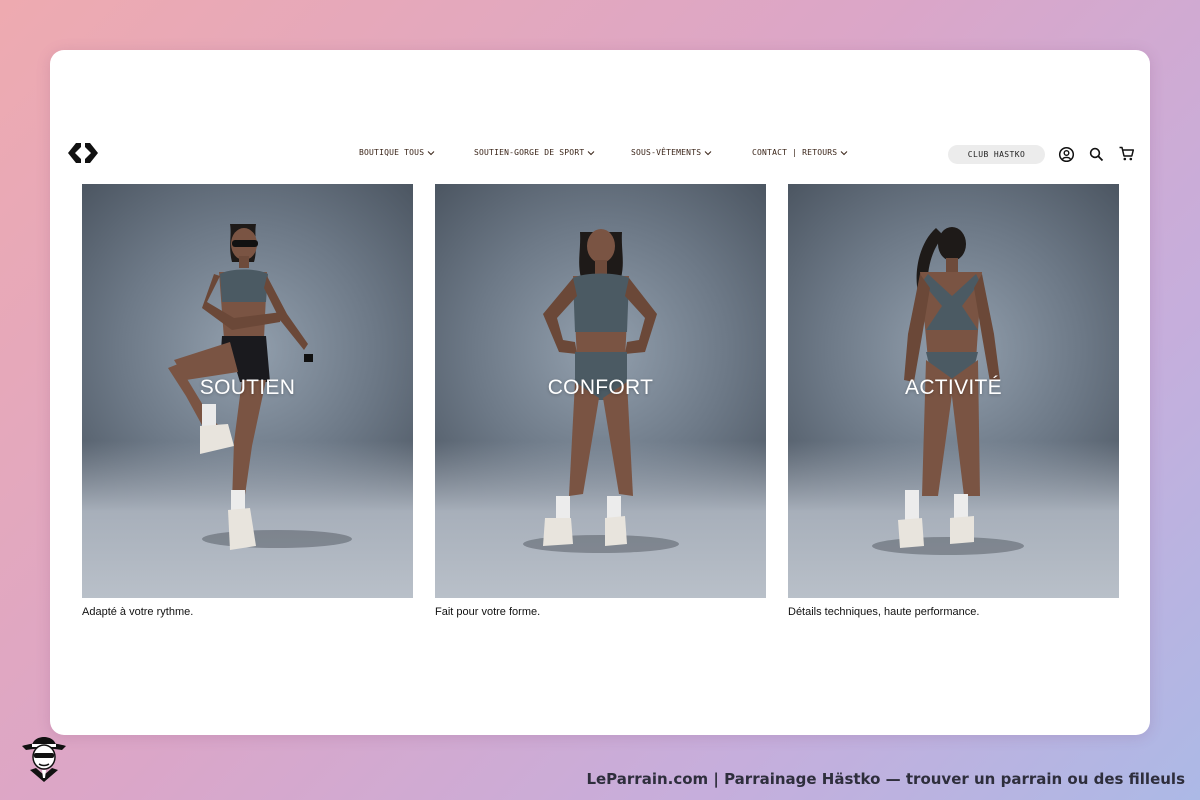  I want to click on nav-label: SOUTIEN-GORGE DE SPORT, so click(529, 152).